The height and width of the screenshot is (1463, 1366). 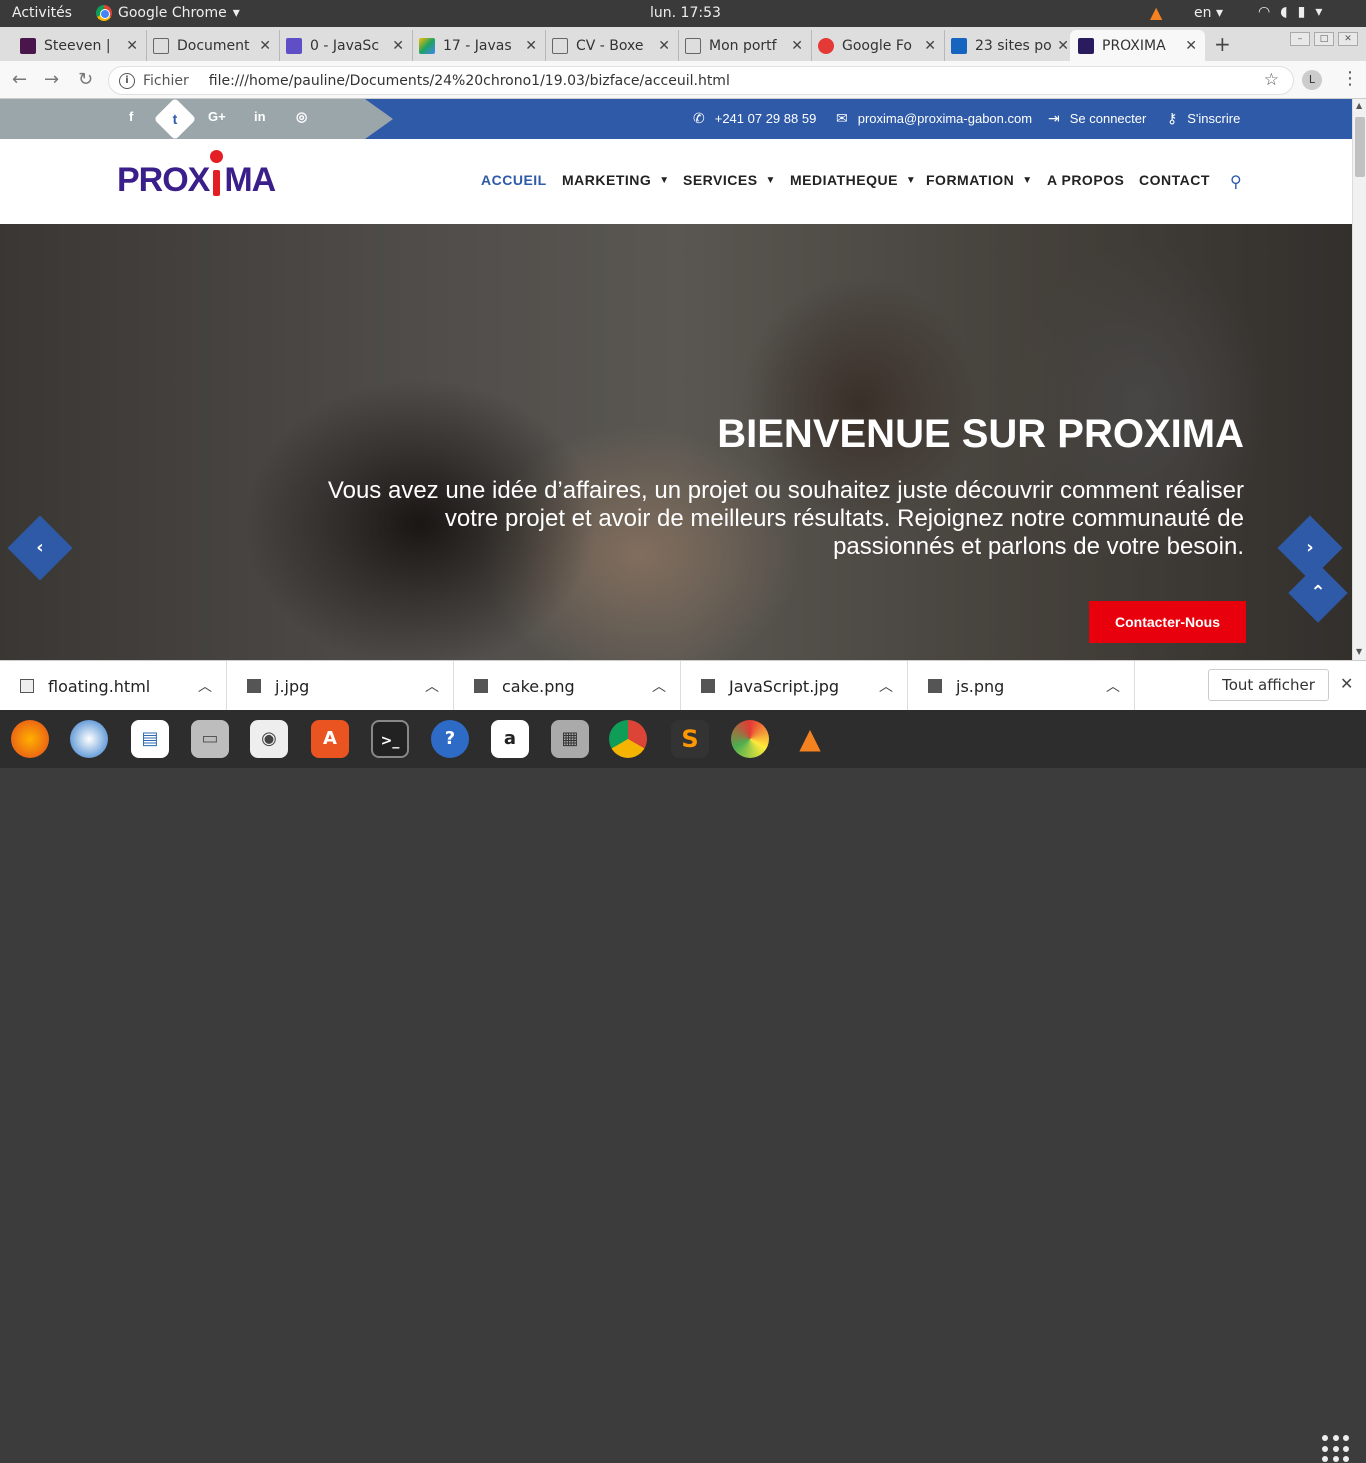 What do you see at coordinates (330, 739) in the screenshot?
I see `software-center-icon: A` at bounding box center [330, 739].